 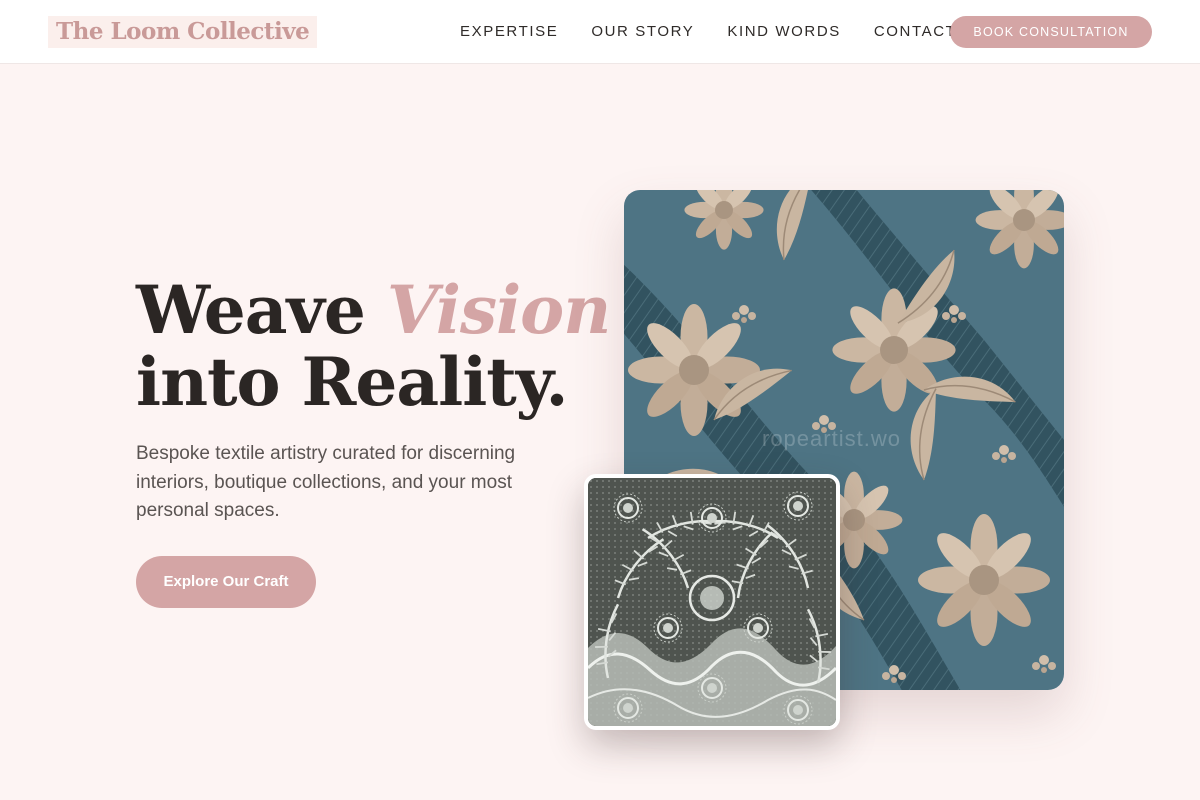 I want to click on hero-title: Weave Vision into Reality., so click(x=373, y=346).